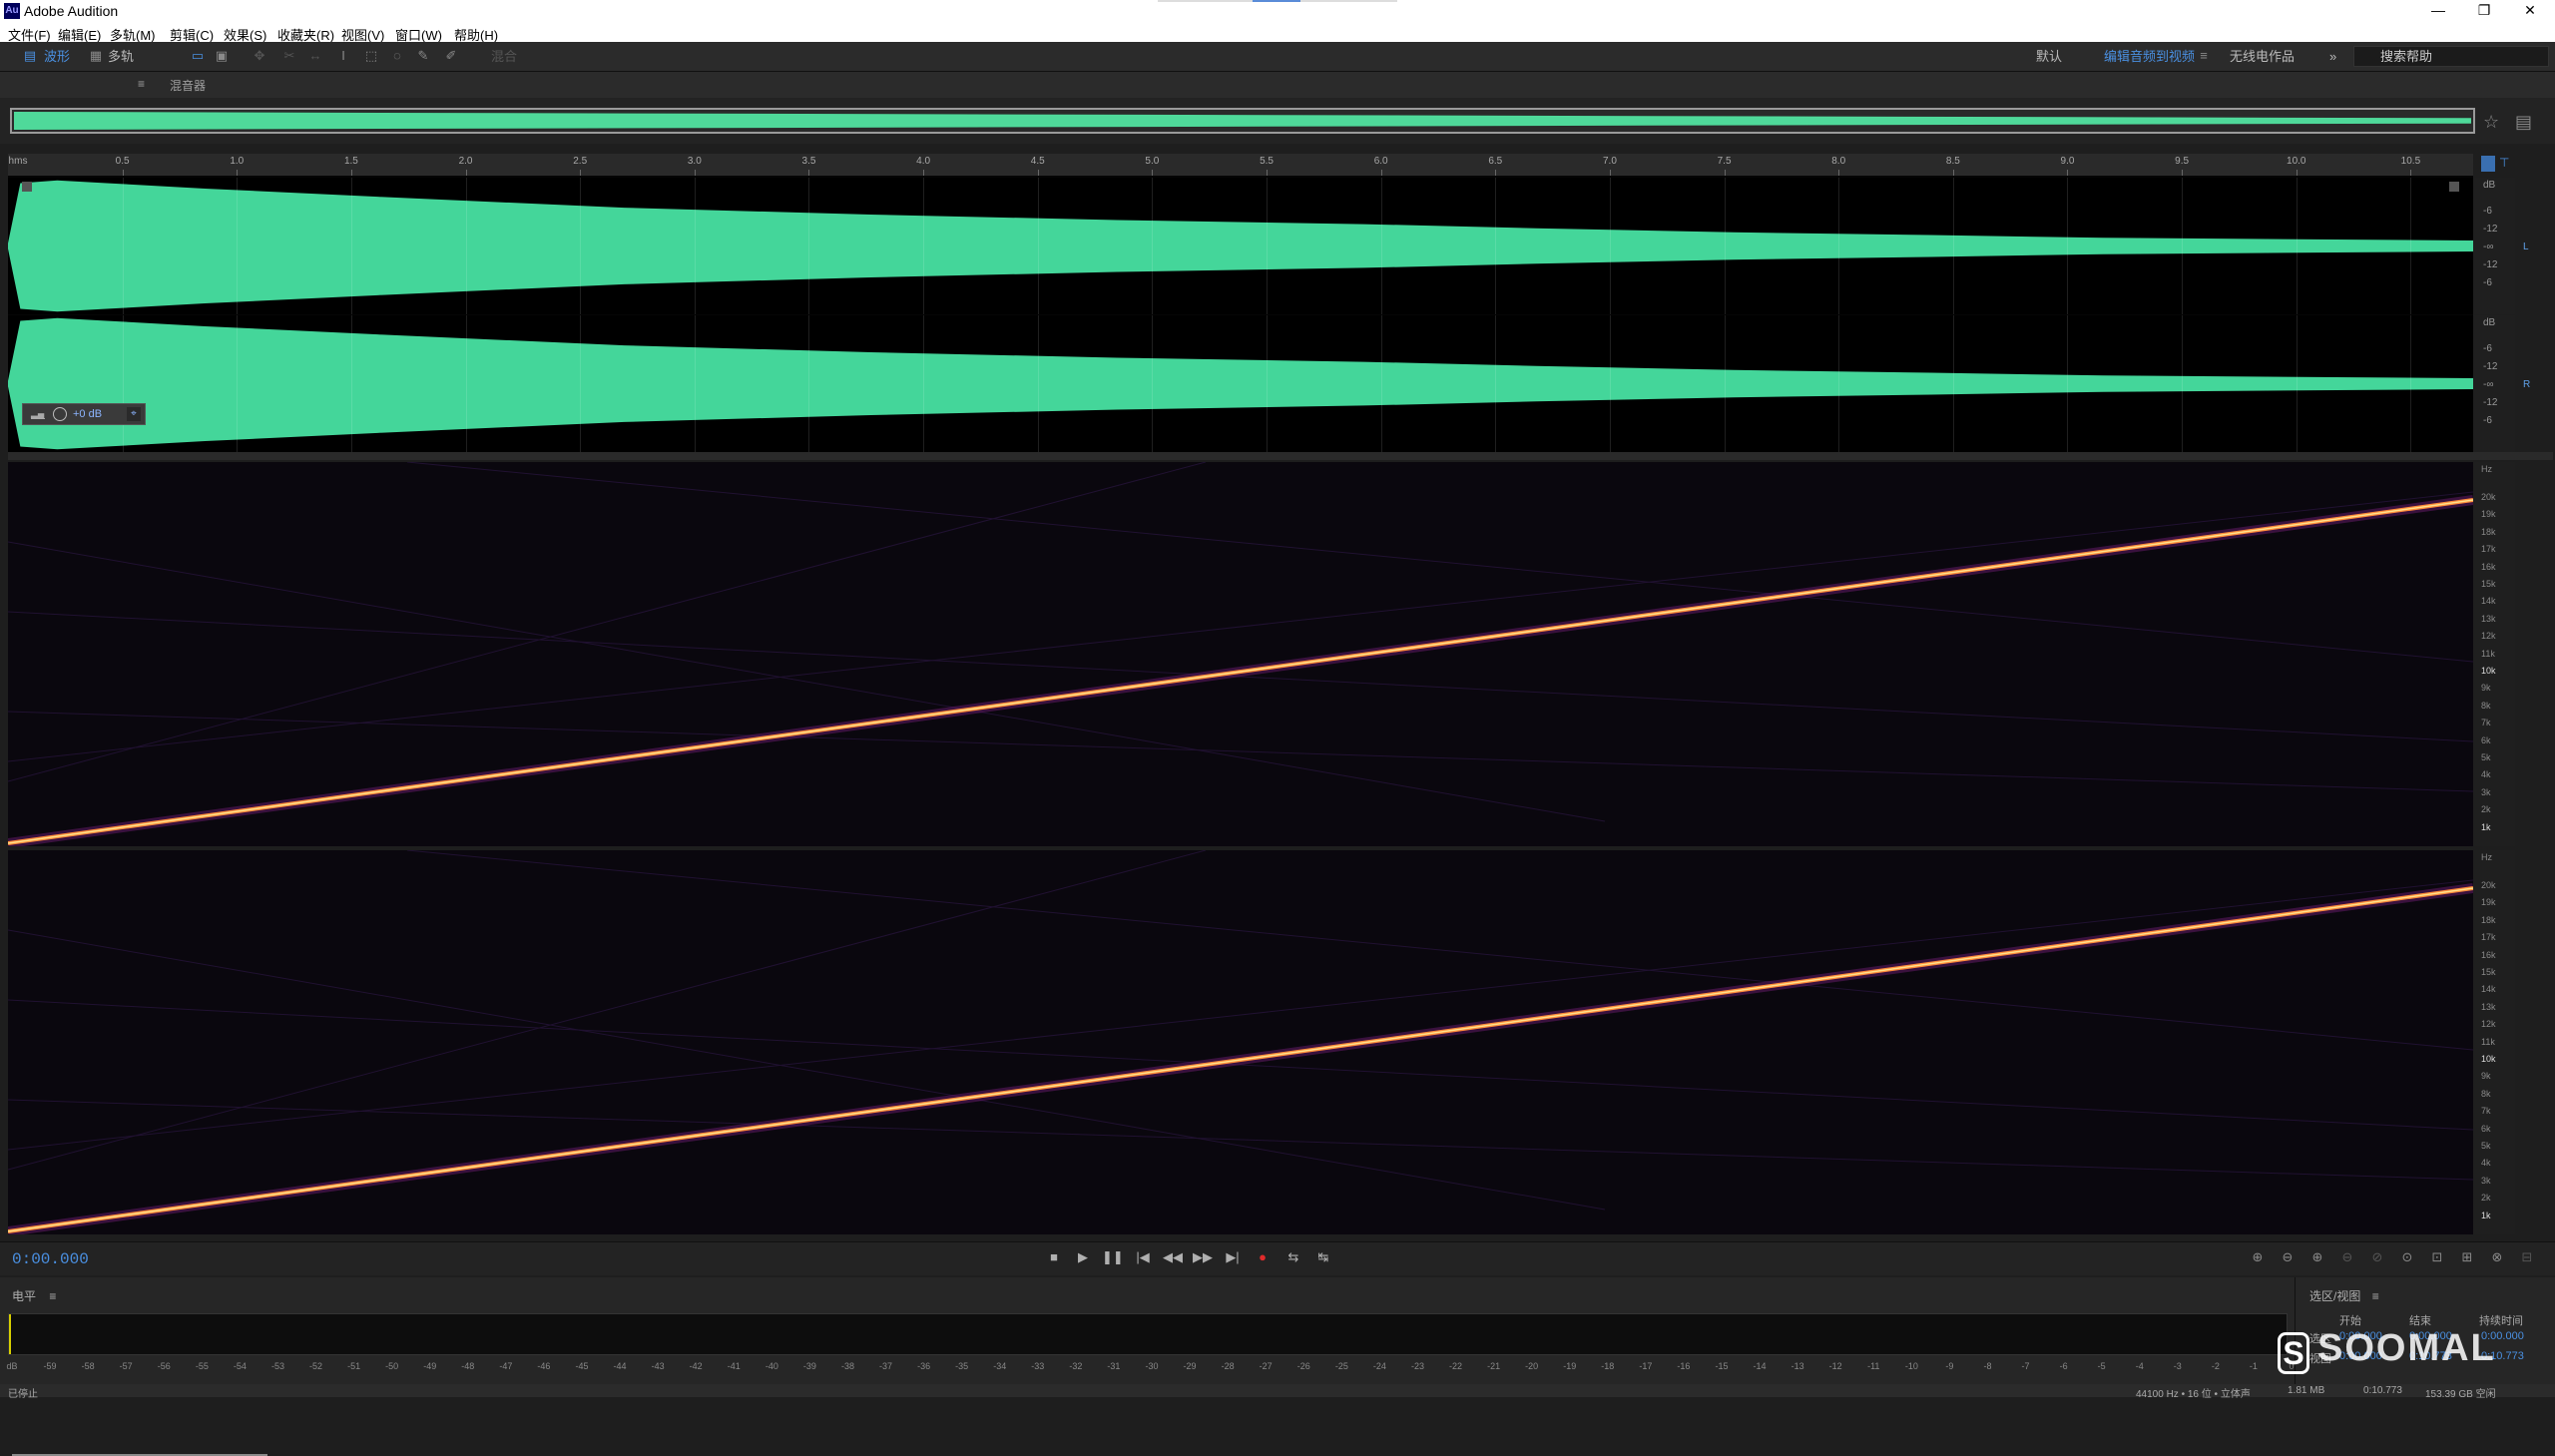  Describe the element at coordinates (962, 1366) in the screenshot. I see `level-scale-tick: -35` at that location.